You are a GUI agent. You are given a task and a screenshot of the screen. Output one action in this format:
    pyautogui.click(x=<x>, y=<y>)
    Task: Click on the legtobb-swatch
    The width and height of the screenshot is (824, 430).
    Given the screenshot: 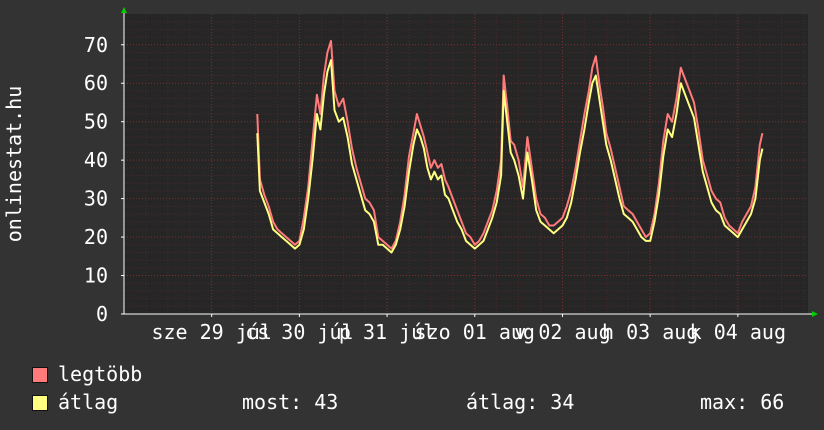 What is the action you would take?
    pyautogui.click(x=40, y=375)
    